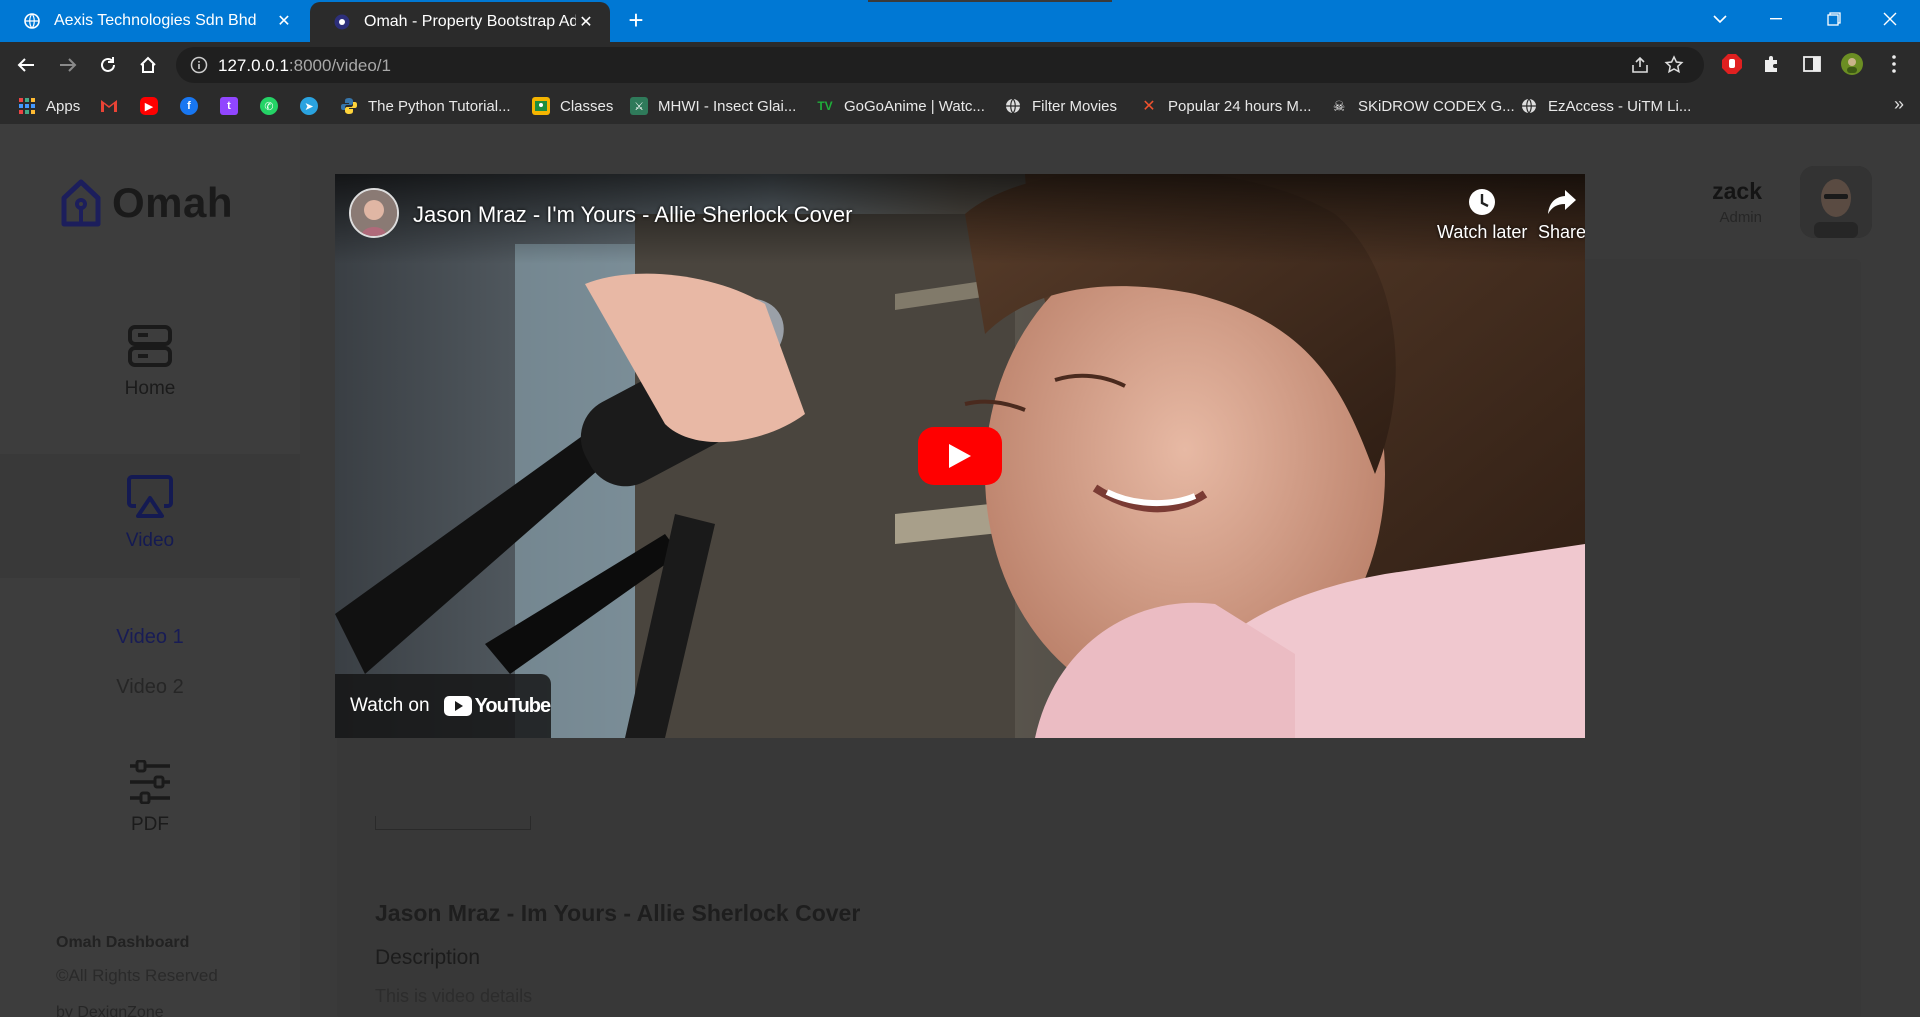  Describe the element at coordinates (940, 65) in the screenshot. I see `address-bar: 127.0.0.1:8000/video/1` at that location.